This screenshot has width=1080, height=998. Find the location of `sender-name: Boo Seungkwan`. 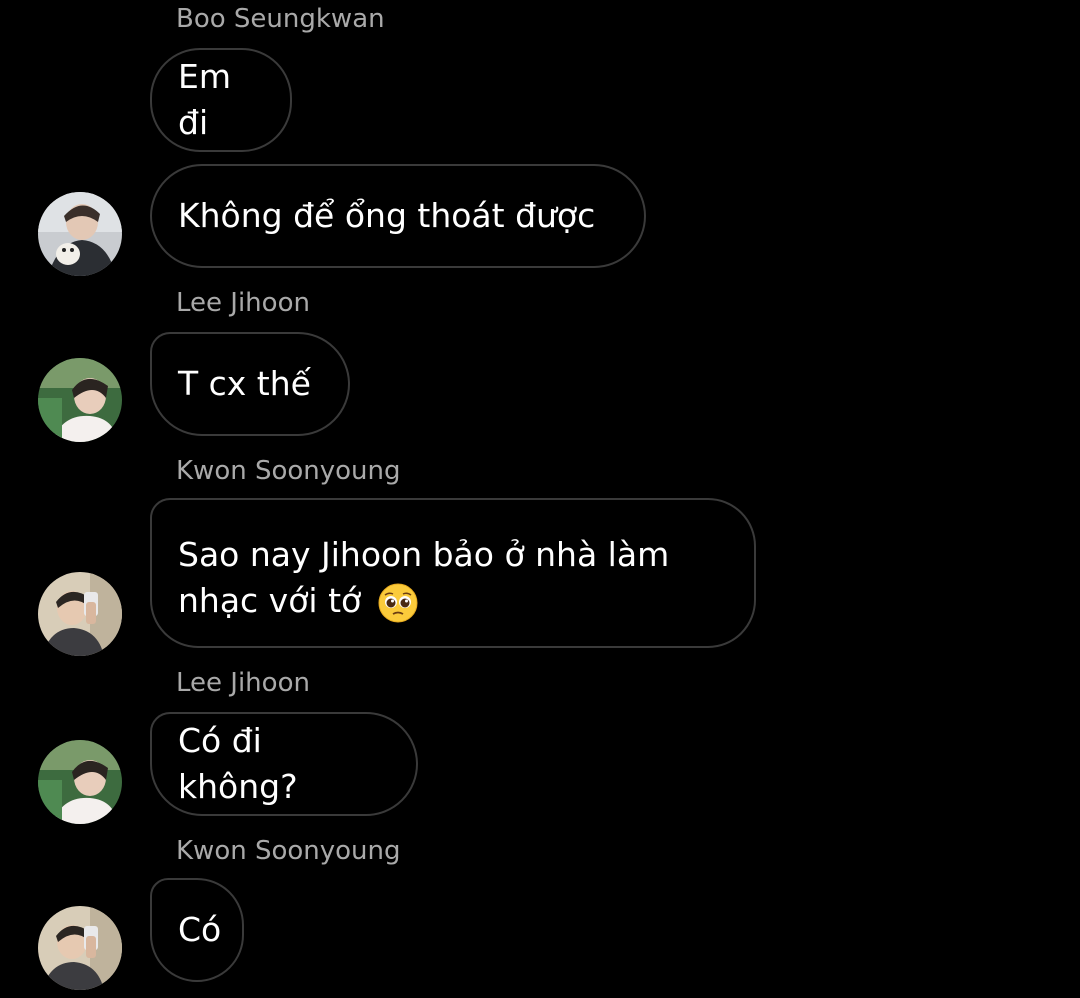

sender-name: Boo Seungkwan is located at coordinates (280, 19).